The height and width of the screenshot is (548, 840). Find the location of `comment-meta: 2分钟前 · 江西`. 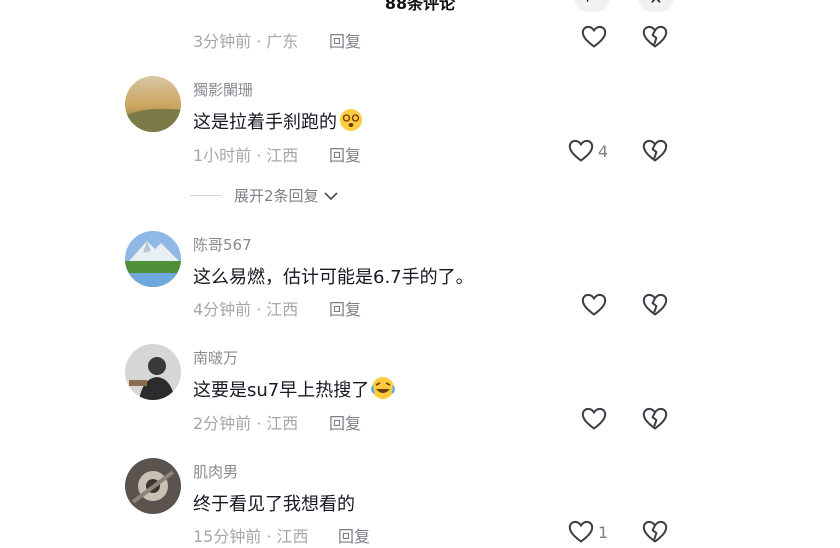

comment-meta: 2分钟前 · 江西 is located at coordinates (246, 423).